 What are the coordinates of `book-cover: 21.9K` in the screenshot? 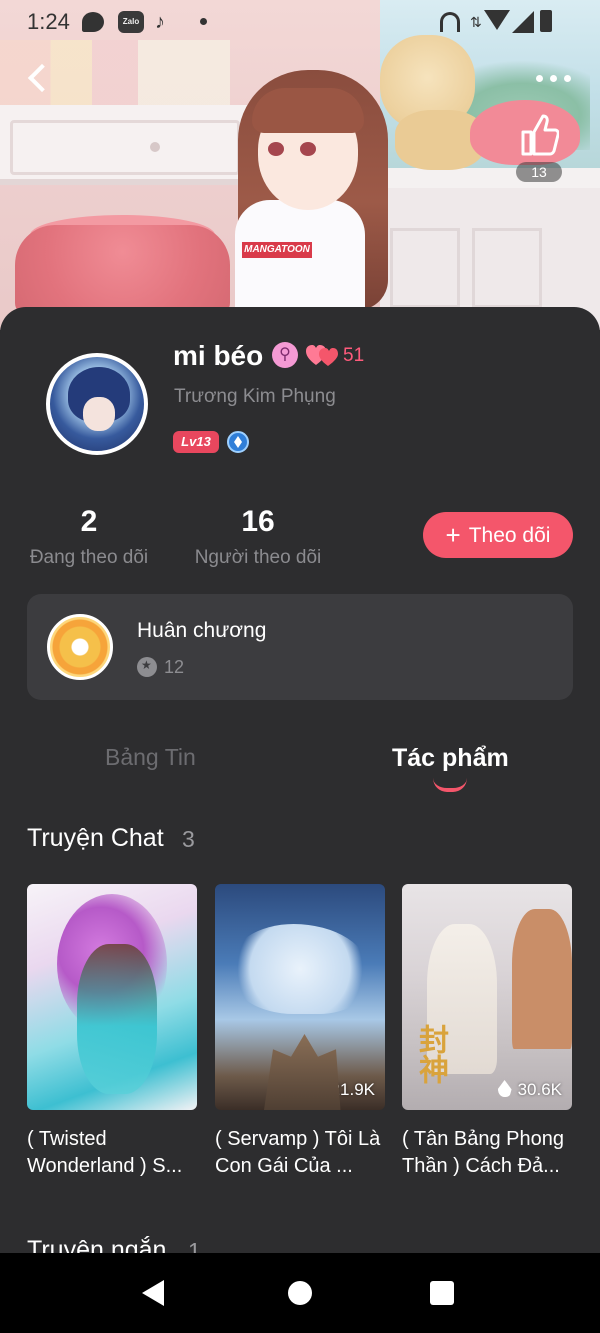 It's located at (300, 997).